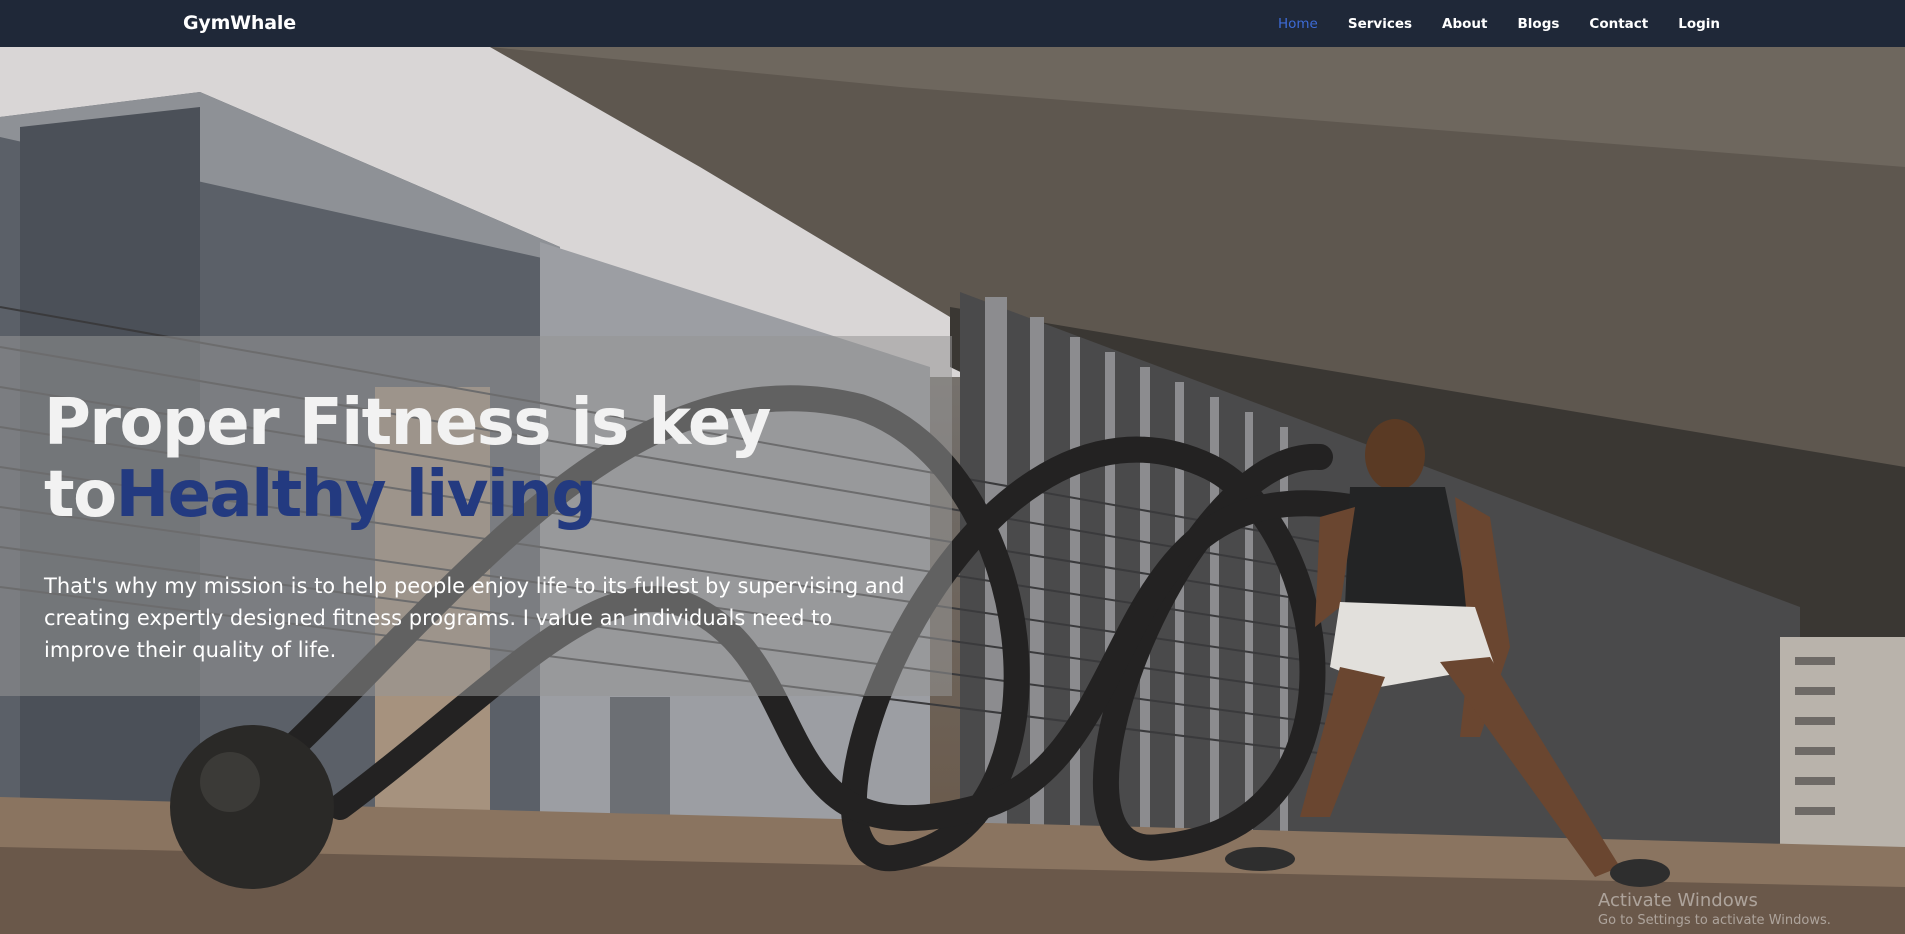 The width and height of the screenshot is (1905, 934). What do you see at coordinates (80, 495) in the screenshot?
I see `headline-line-2-prefix: to` at bounding box center [80, 495].